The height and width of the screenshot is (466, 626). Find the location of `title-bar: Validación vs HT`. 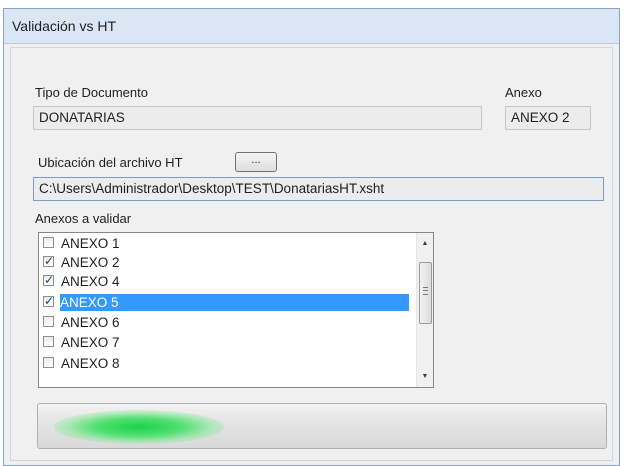

title-bar: Validación vs HT is located at coordinates (311, 26).